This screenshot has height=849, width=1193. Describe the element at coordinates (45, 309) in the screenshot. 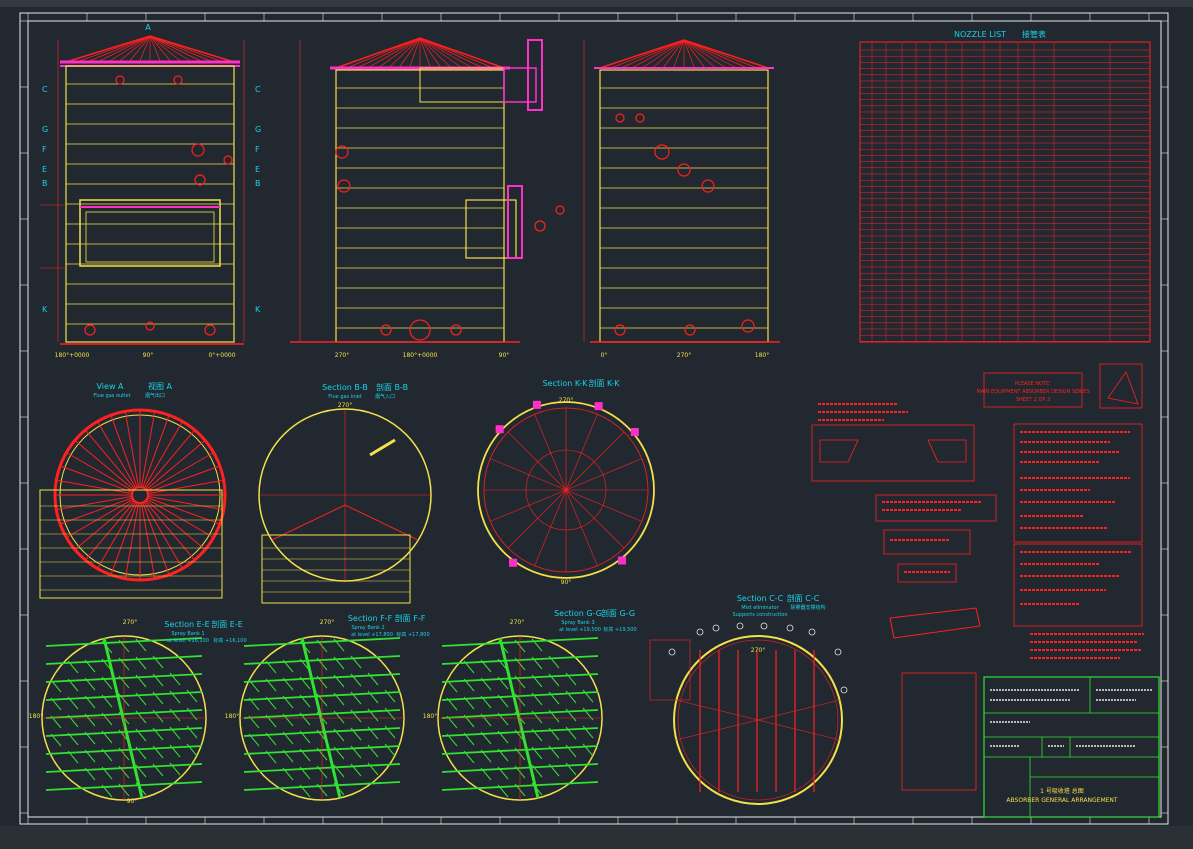

I see `section-mark-left: K` at that location.